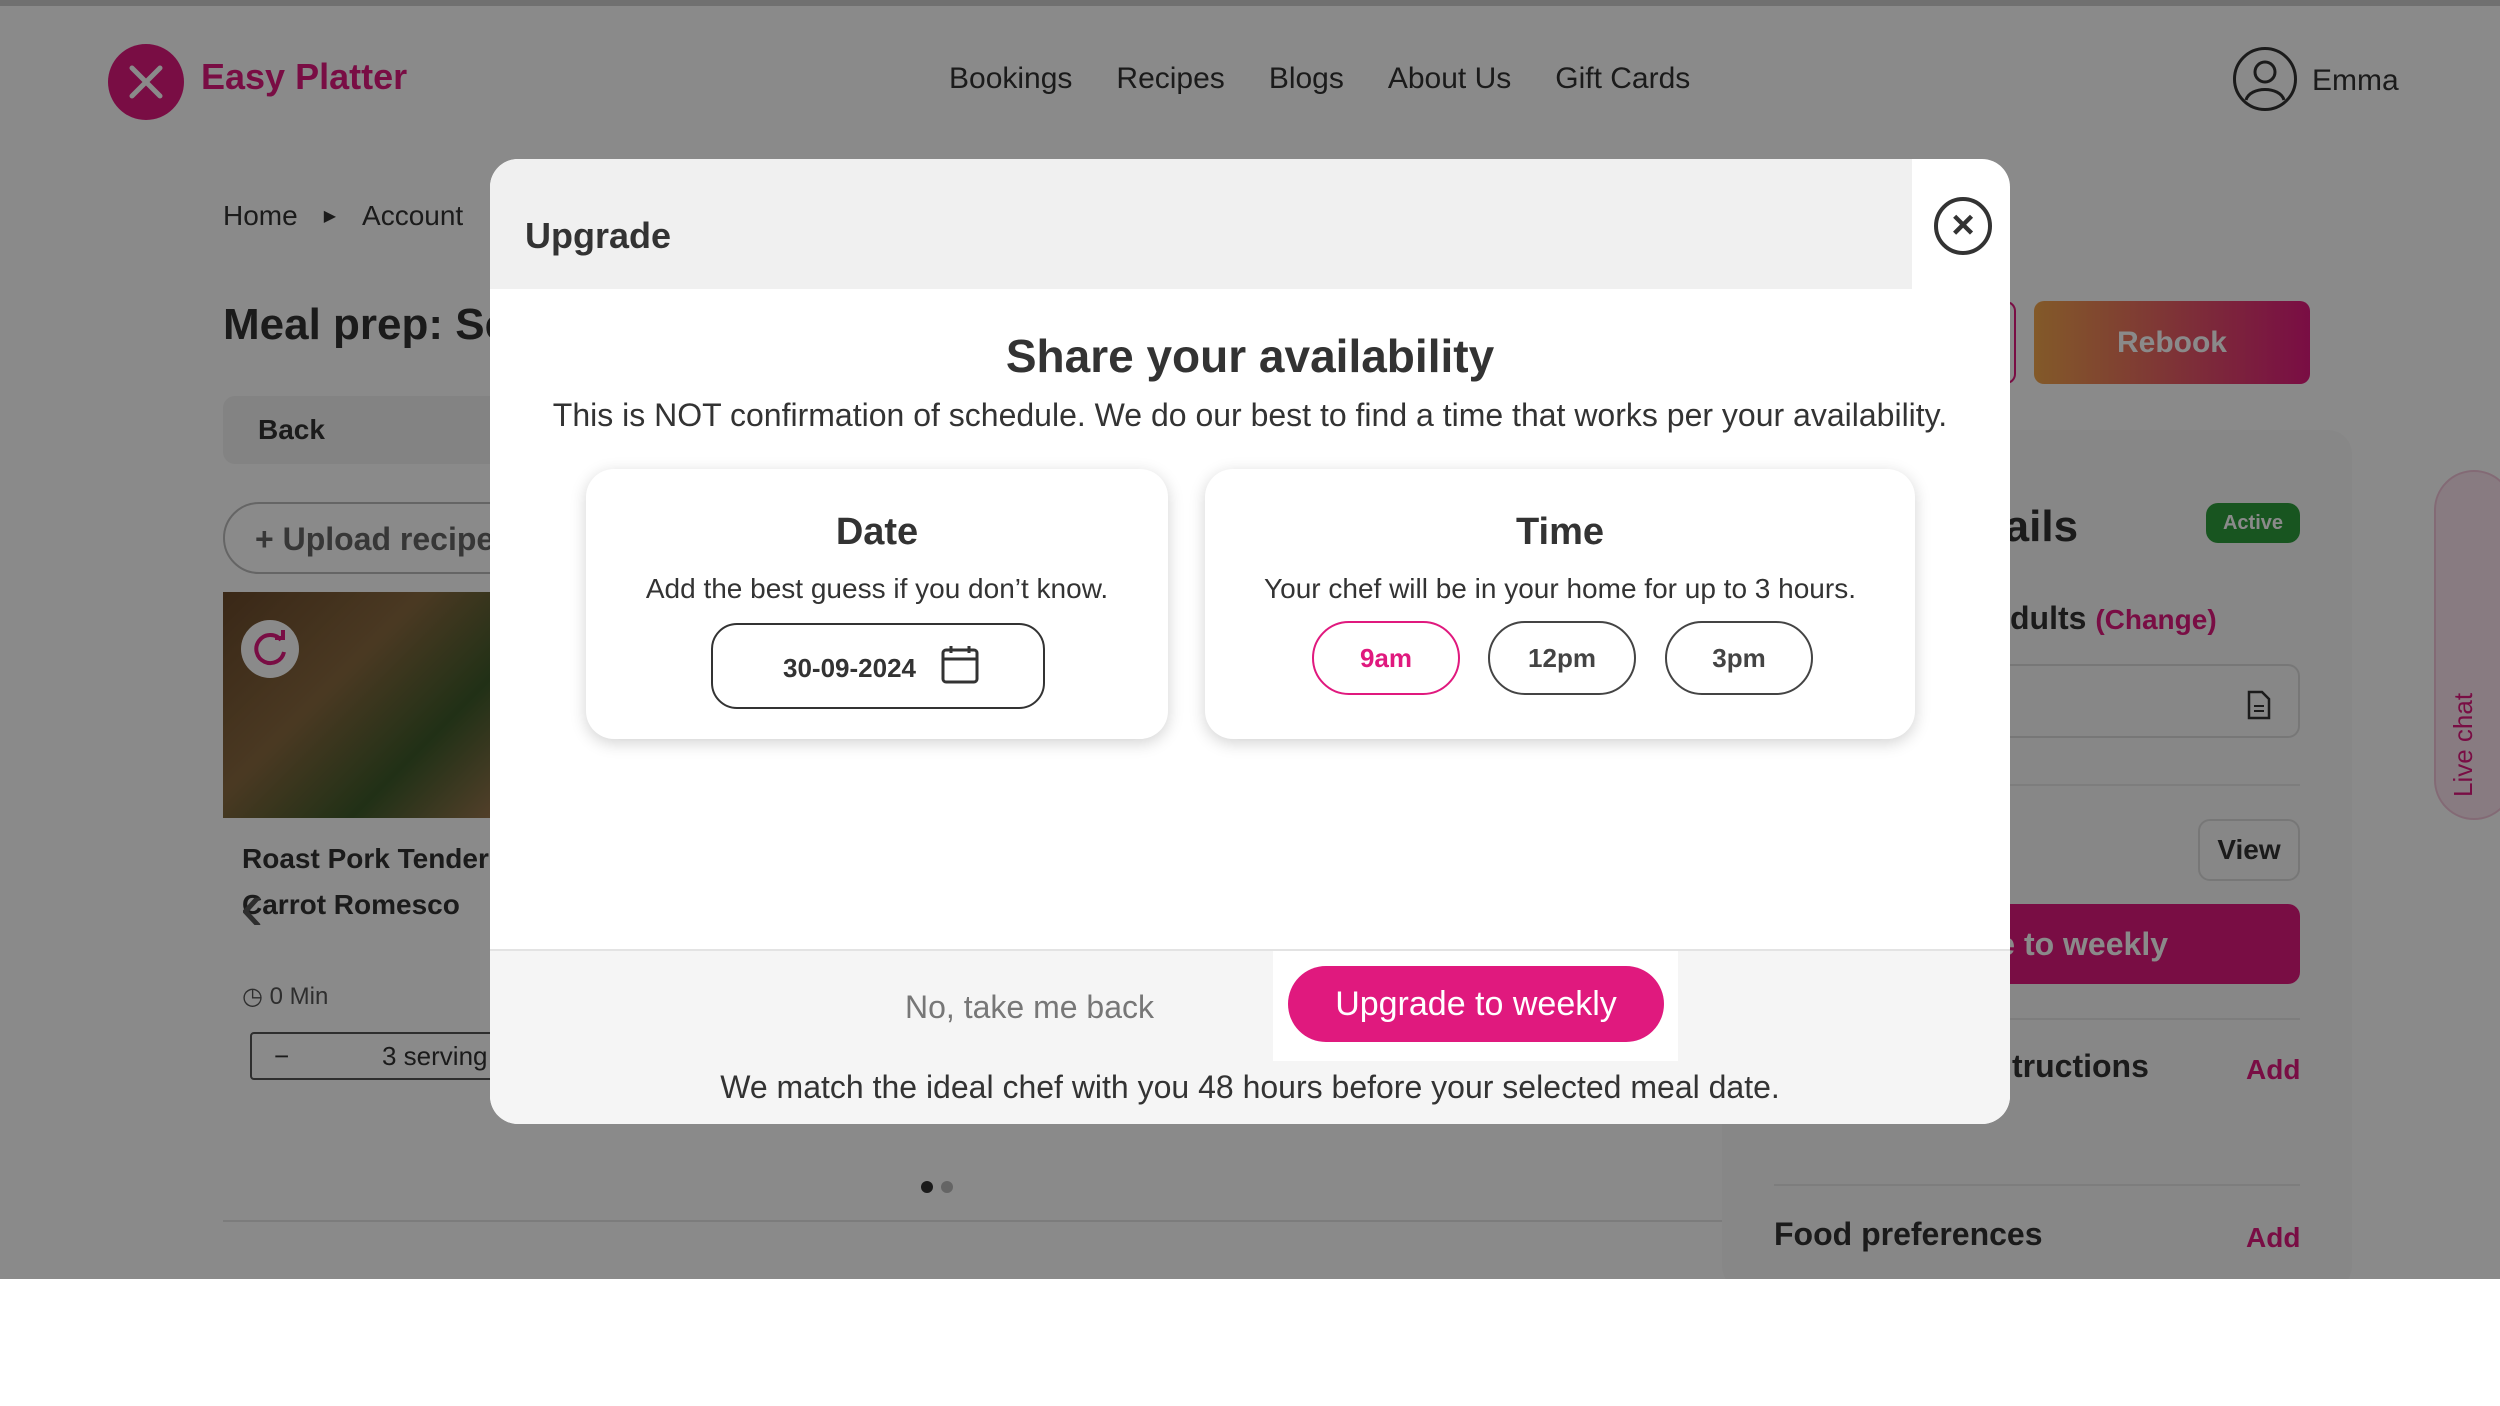  Describe the element at coordinates (1029, 1007) in the screenshot. I see `take-me-back-button: No, take me back` at that location.